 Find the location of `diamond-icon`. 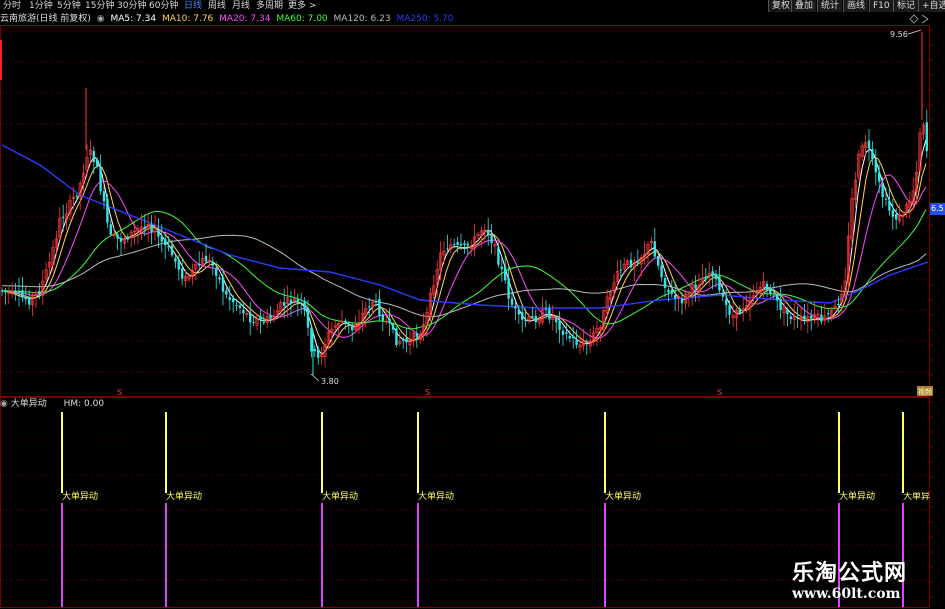

diamond-icon is located at coordinates (914, 19).